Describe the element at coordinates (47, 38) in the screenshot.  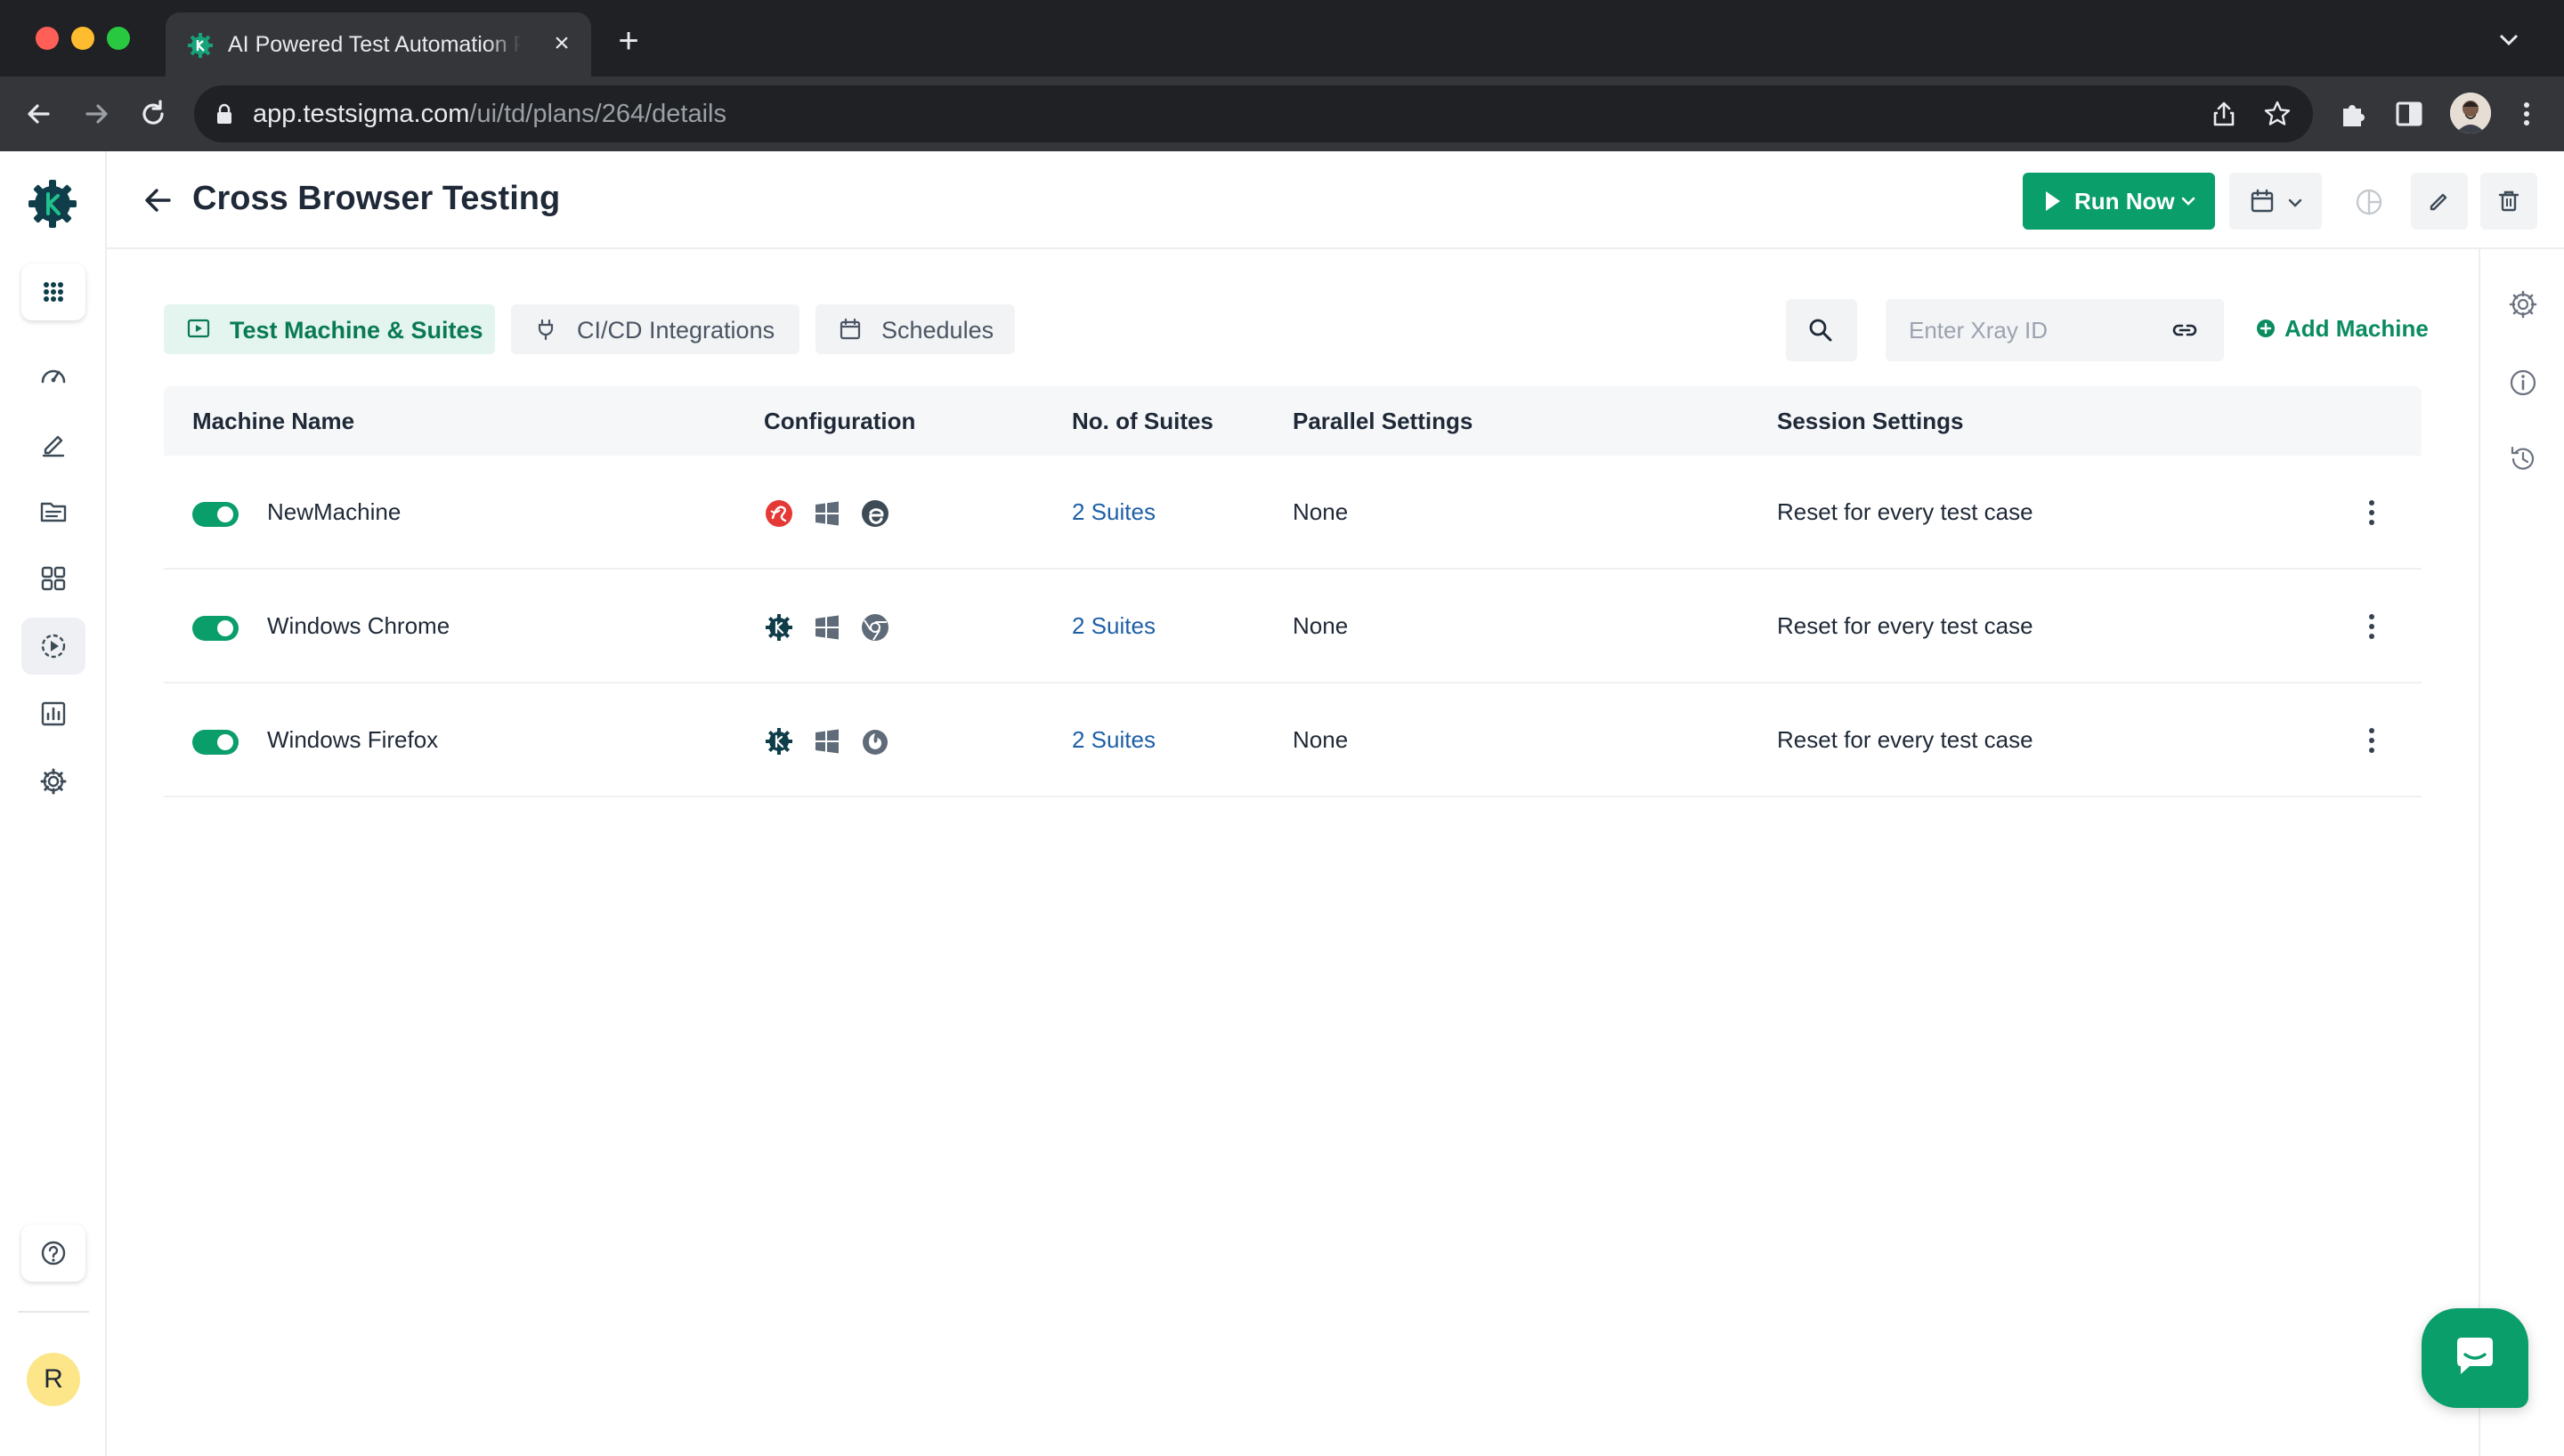
I see `close-window-button` at that location.